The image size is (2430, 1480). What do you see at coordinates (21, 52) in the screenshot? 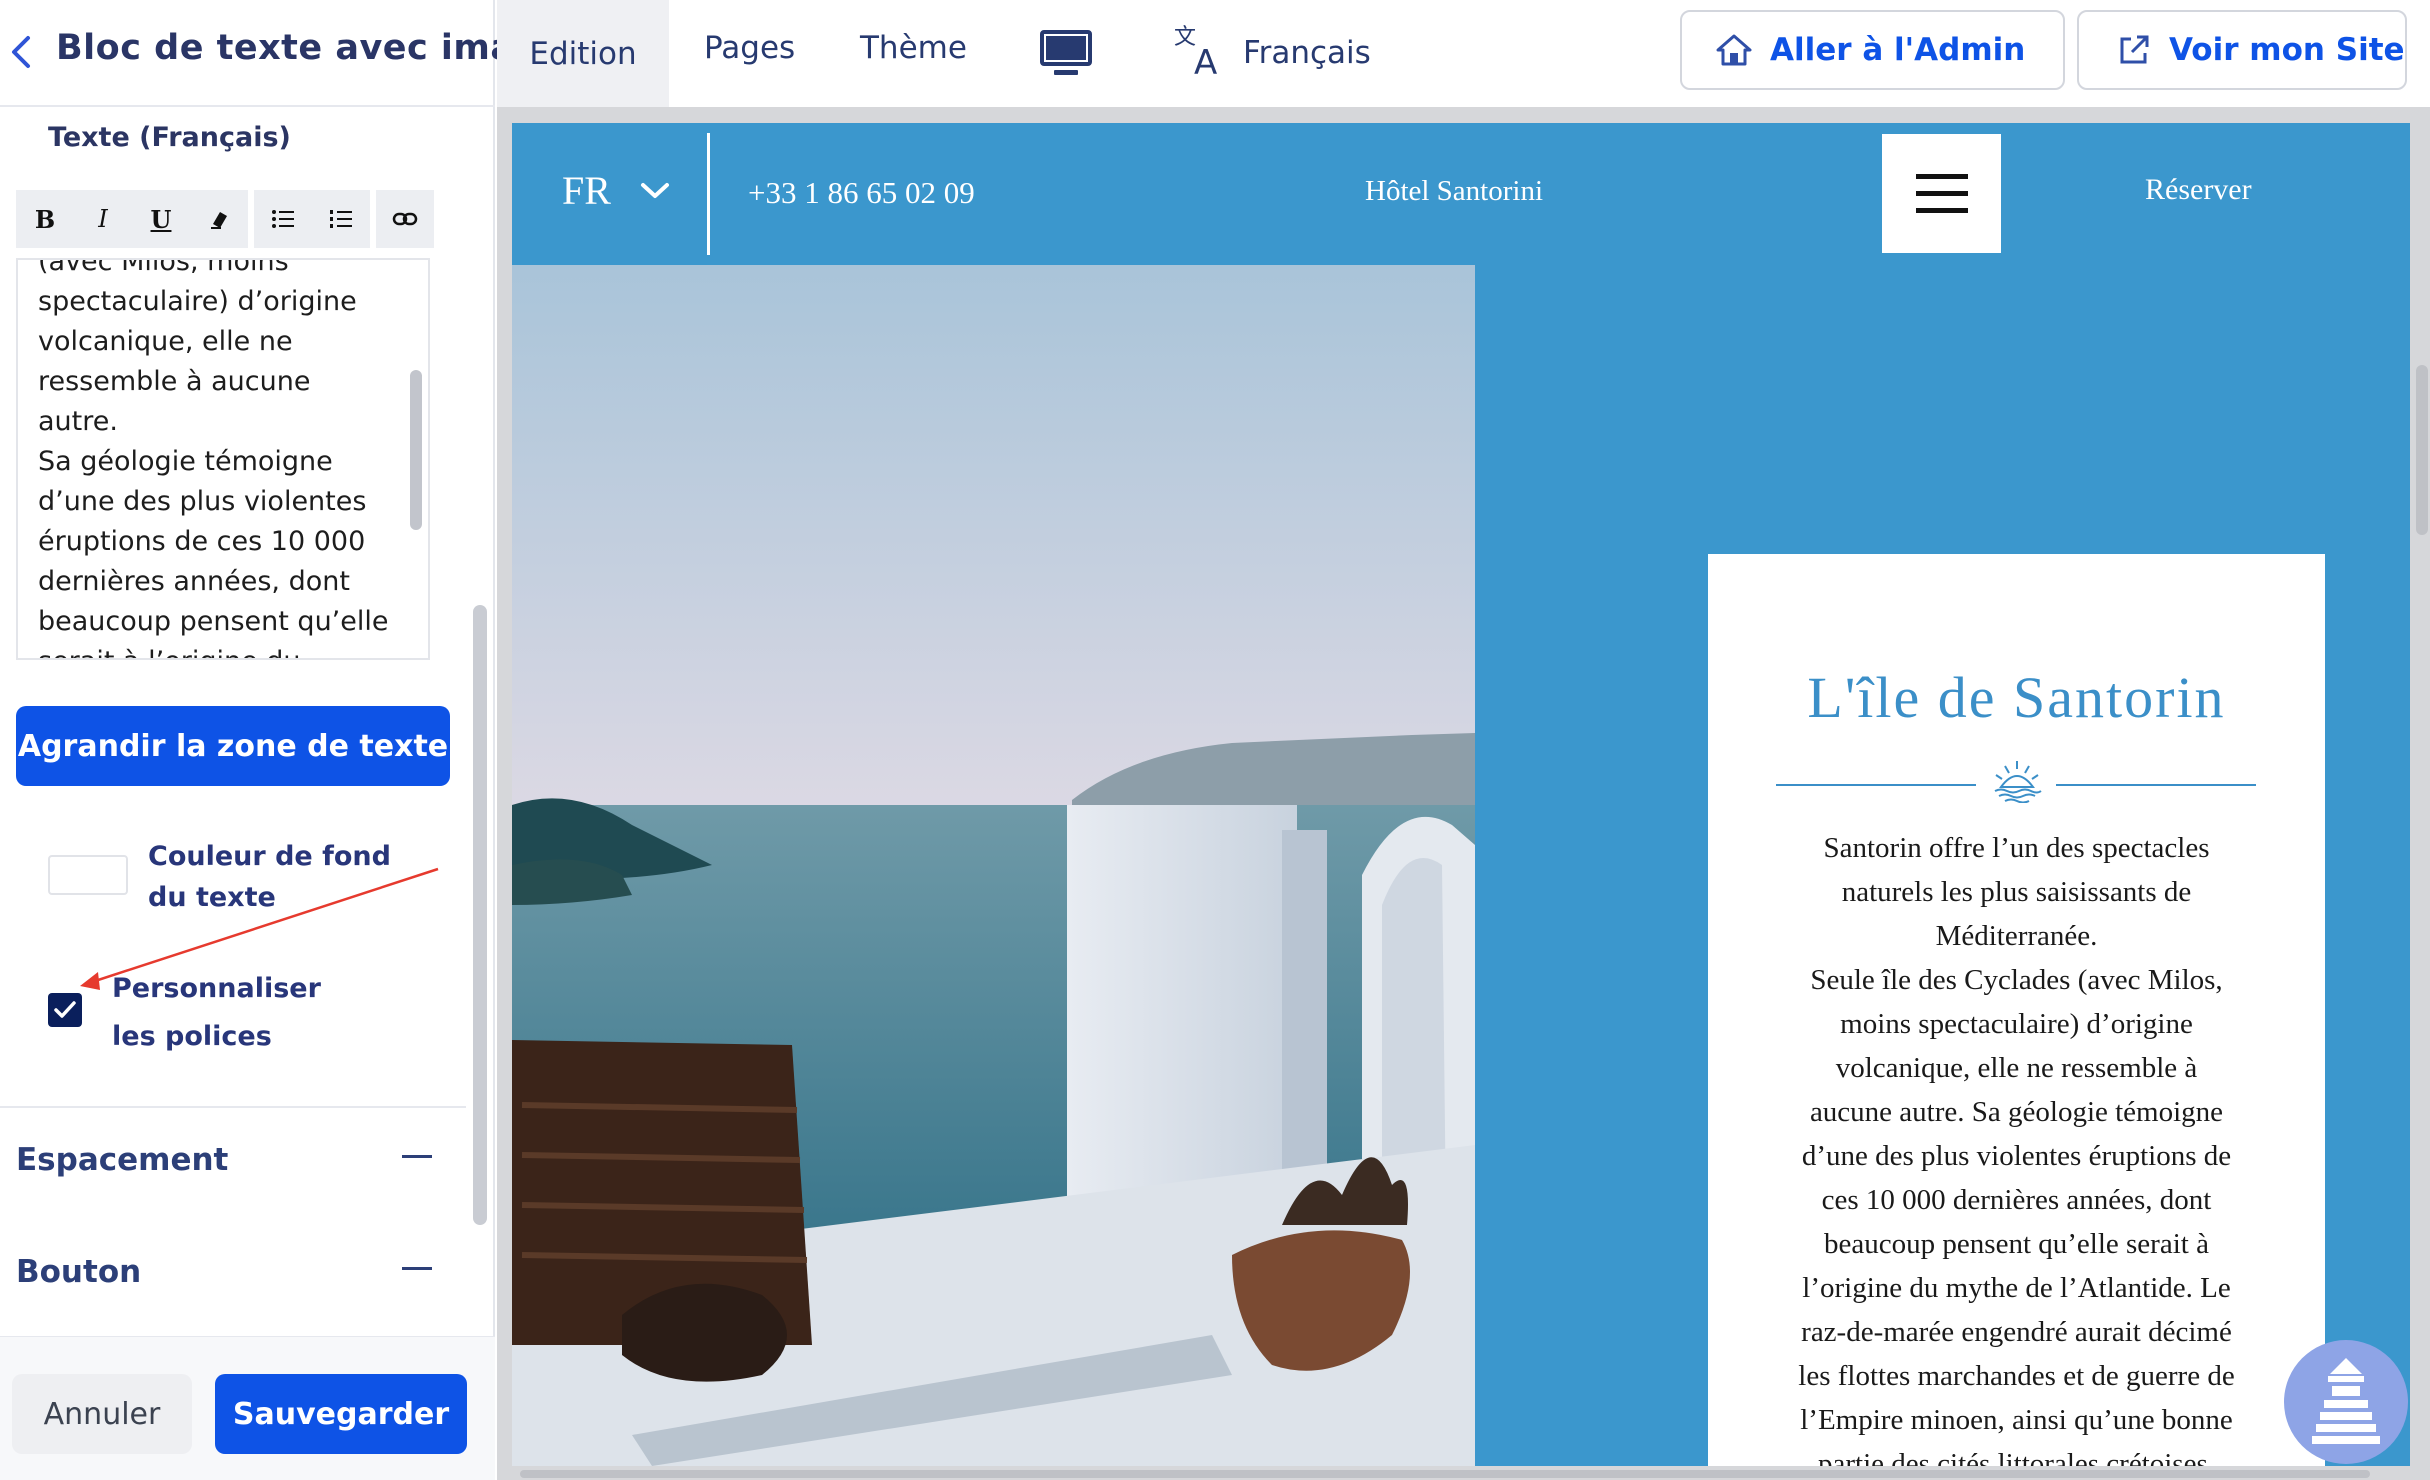
I see `chevron-left-icon` at bounding box center [21, 52].